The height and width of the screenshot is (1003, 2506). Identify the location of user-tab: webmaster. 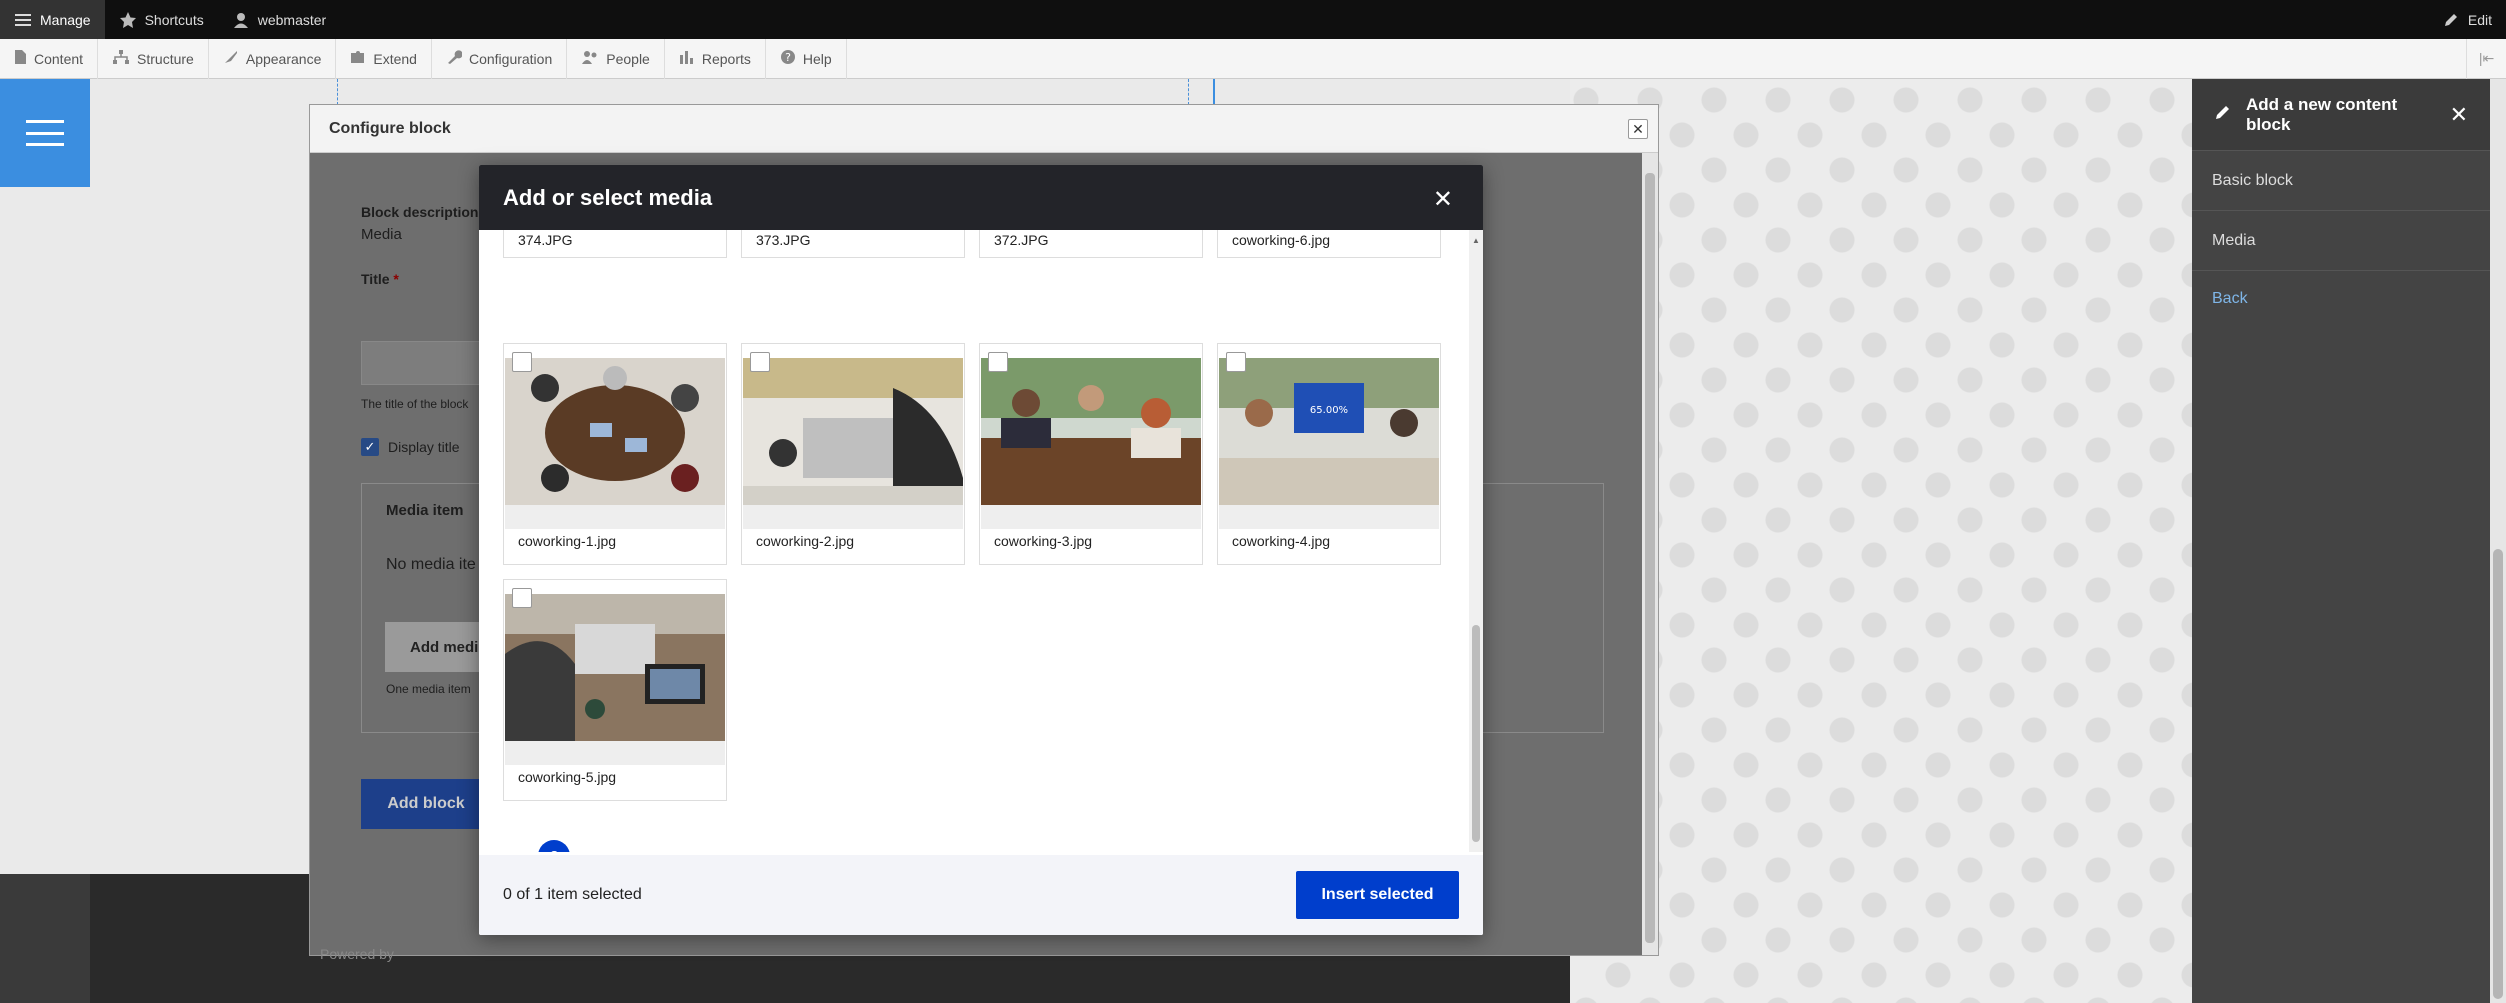
(279, 19).